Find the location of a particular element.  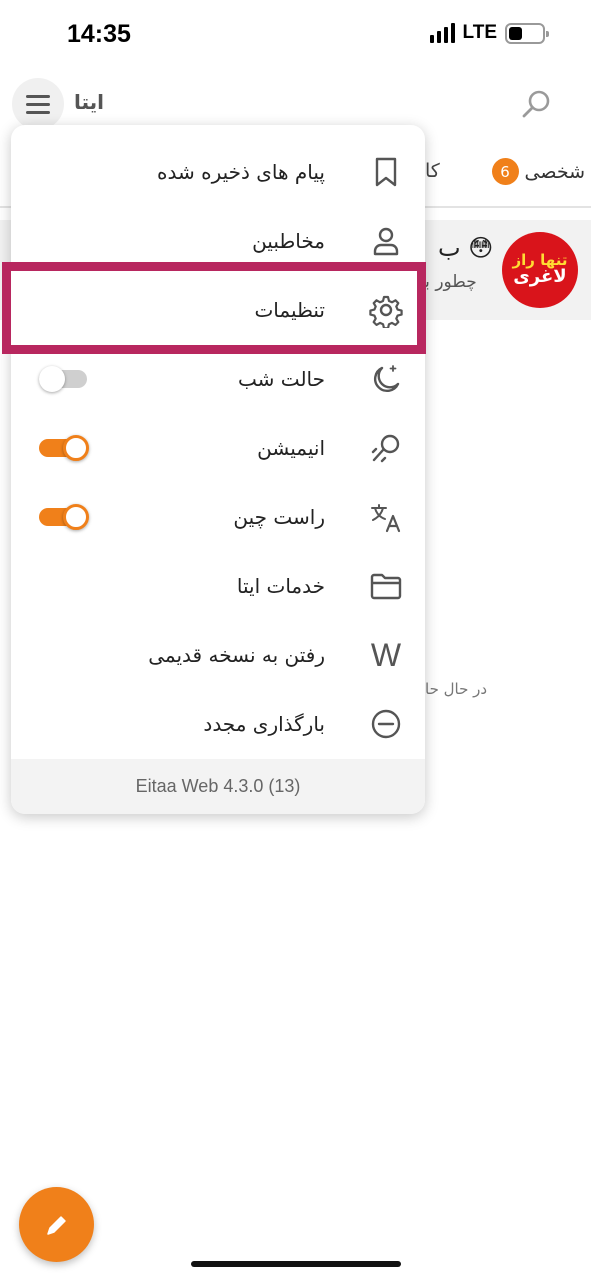

chat-title: ب 😳 is located at coordinates (466, 248).